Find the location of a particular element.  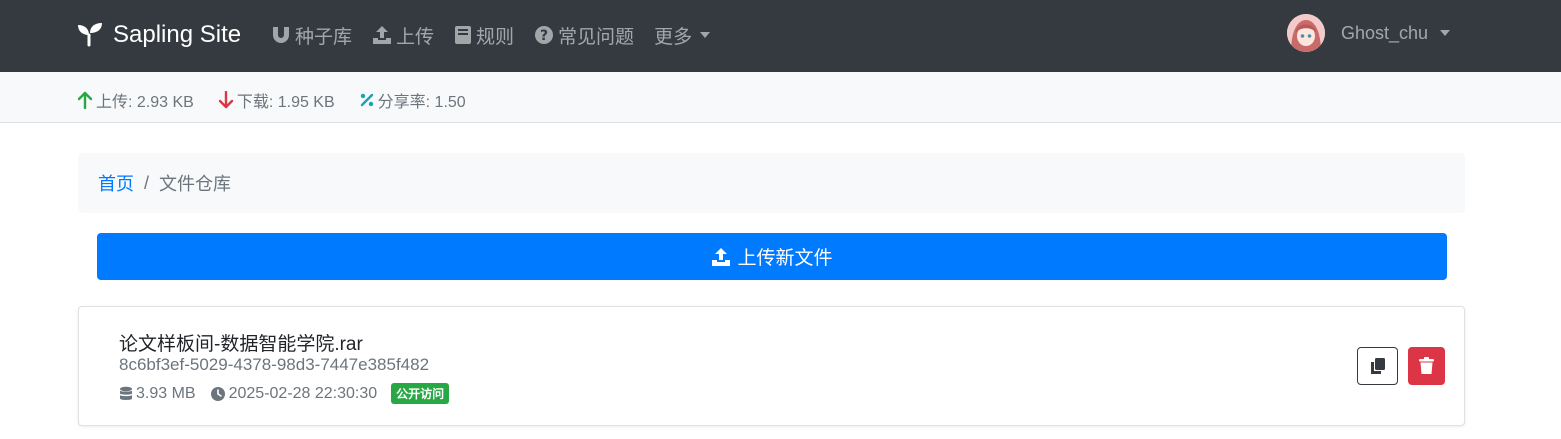

download-stat: 下载: 1.95 KB is located at coordinates (276, 100).